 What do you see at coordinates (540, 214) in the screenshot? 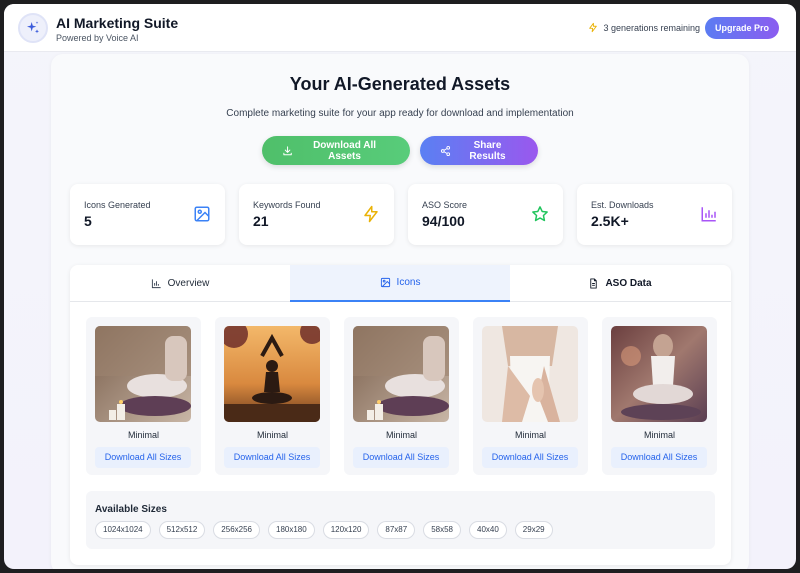
I see `star-icon` at bounding box center [540, 214].